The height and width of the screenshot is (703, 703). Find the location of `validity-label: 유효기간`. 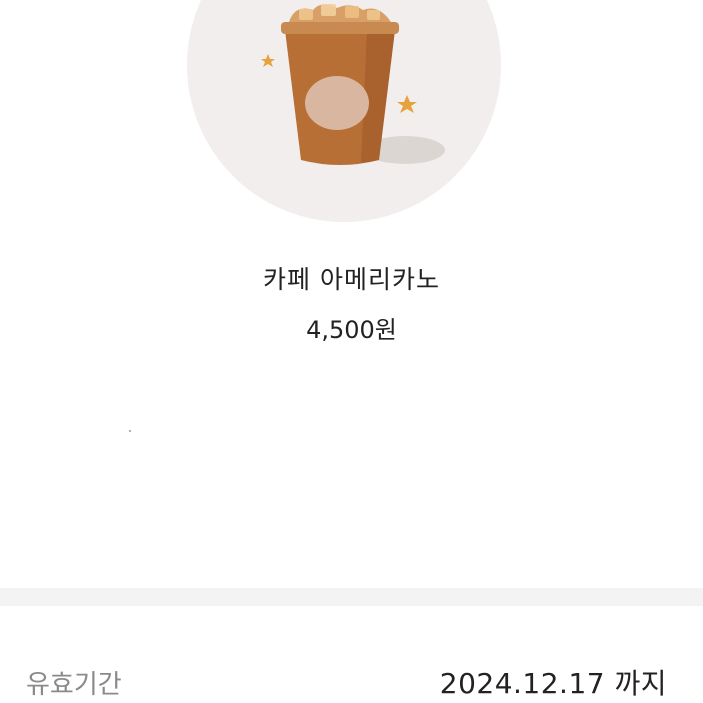

validity-label: 유효기간 is located at coordinates (74, 685).